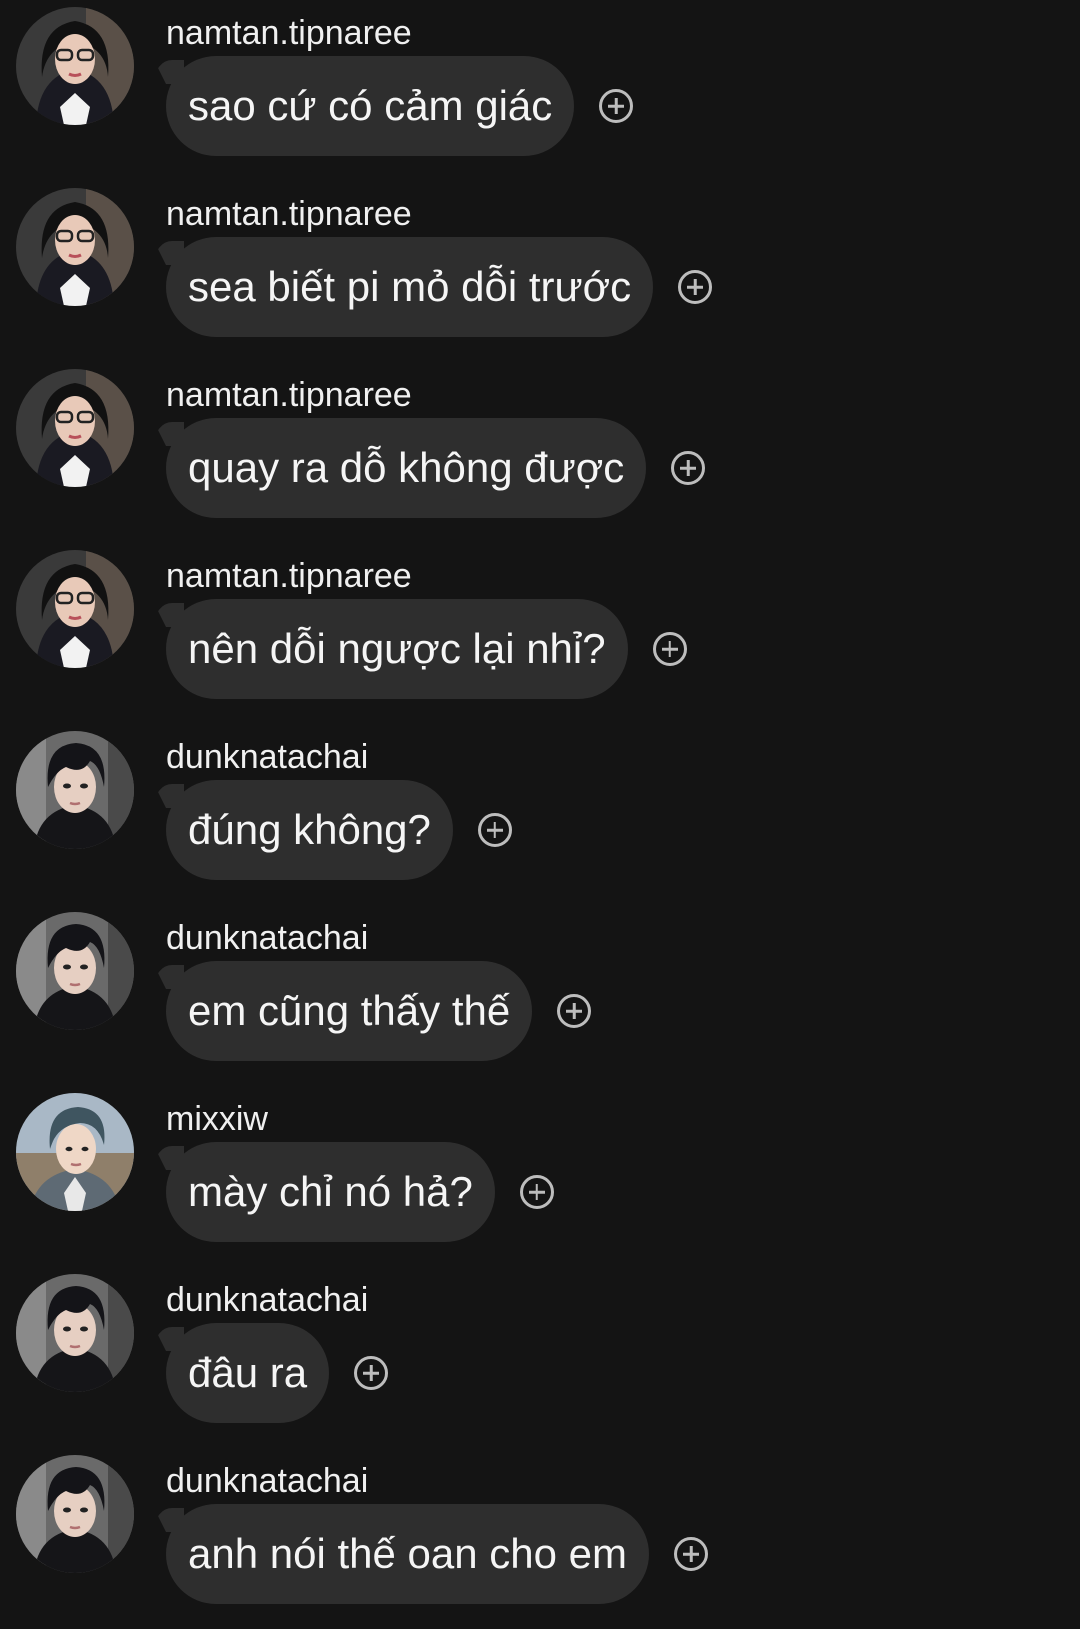  I want to click on message-row: mixxiw mày chỉ nó hả?, so click(540, 1176).